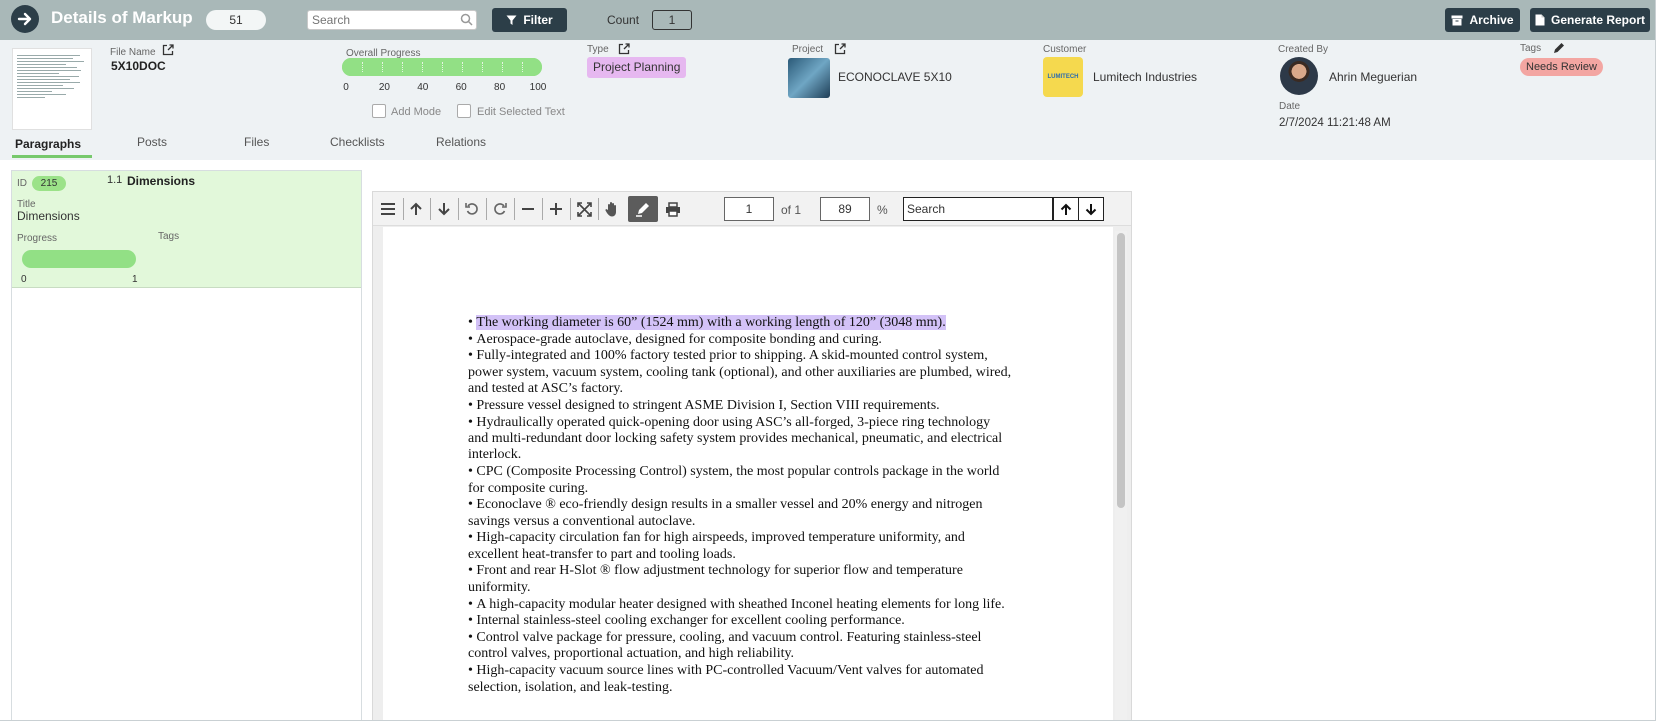  I want to click on tab-paragraphs: Paragraphs, so click(48, 144).